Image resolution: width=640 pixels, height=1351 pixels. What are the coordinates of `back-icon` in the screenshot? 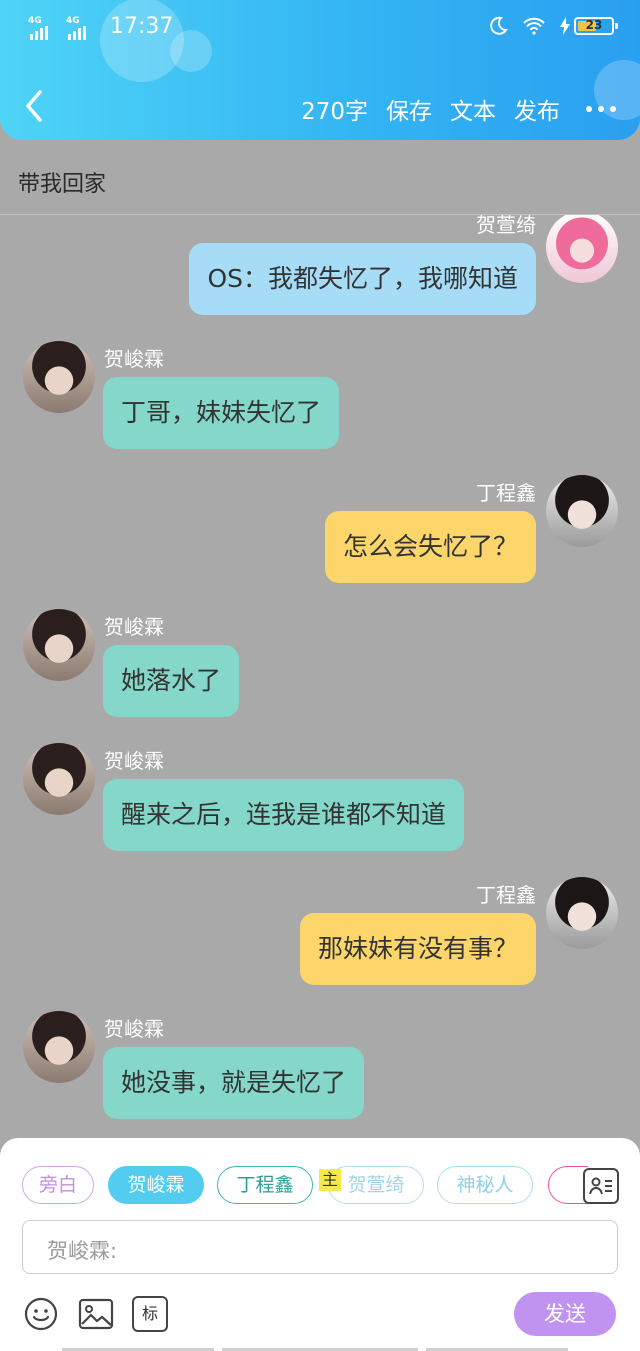 It's located at (35, 106).